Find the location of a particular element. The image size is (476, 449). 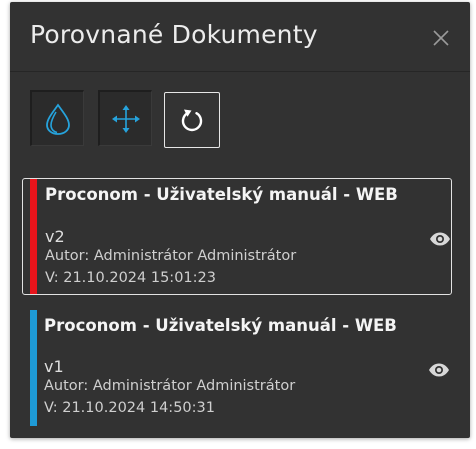

panel-title: Porovnané Dokumenty is located at coordinates (174, 34).